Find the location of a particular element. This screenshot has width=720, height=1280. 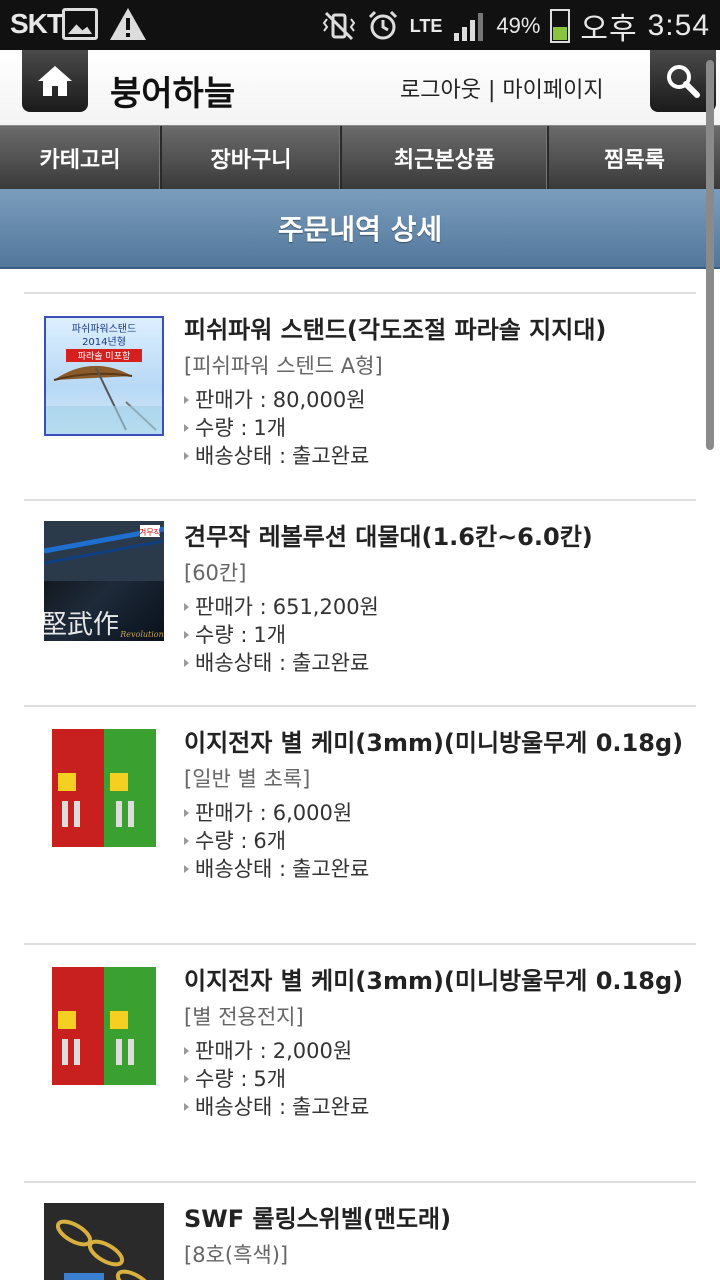

nav-cart: 장바구니 is located at coordinates (252, 158).